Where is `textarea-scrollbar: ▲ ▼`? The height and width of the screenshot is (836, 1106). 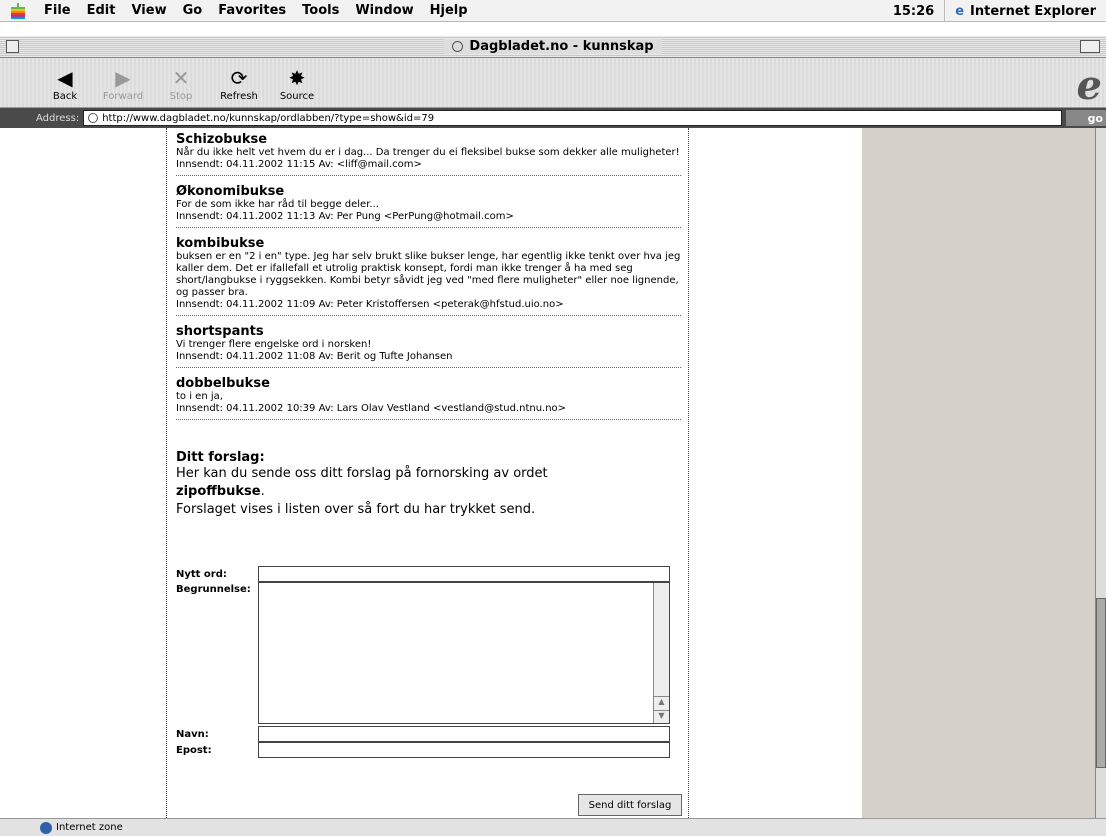
textarea-scrollbar: ▲ ▼ is located at coordinates (661, 653).